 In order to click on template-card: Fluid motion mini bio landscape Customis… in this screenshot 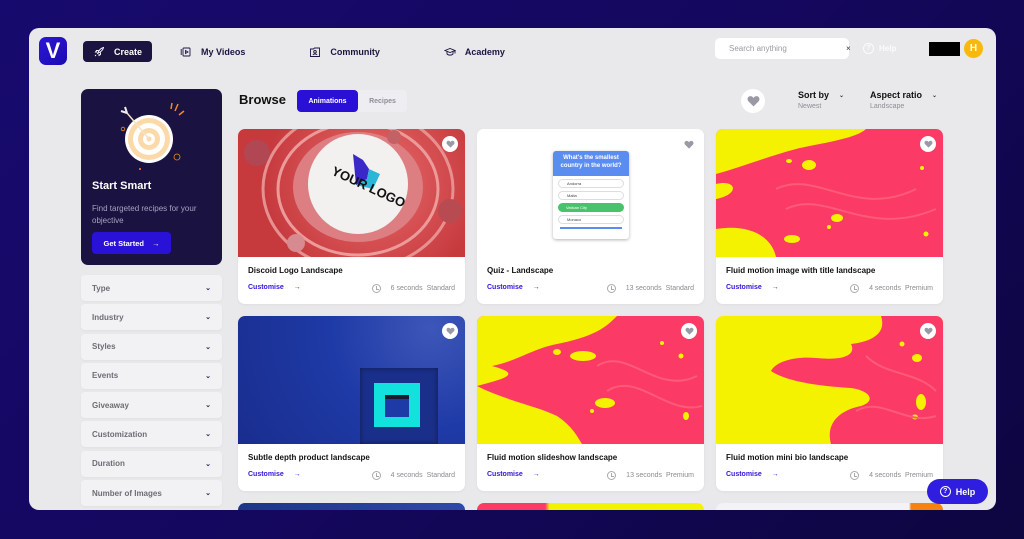, I will do `click(829, 403)`.